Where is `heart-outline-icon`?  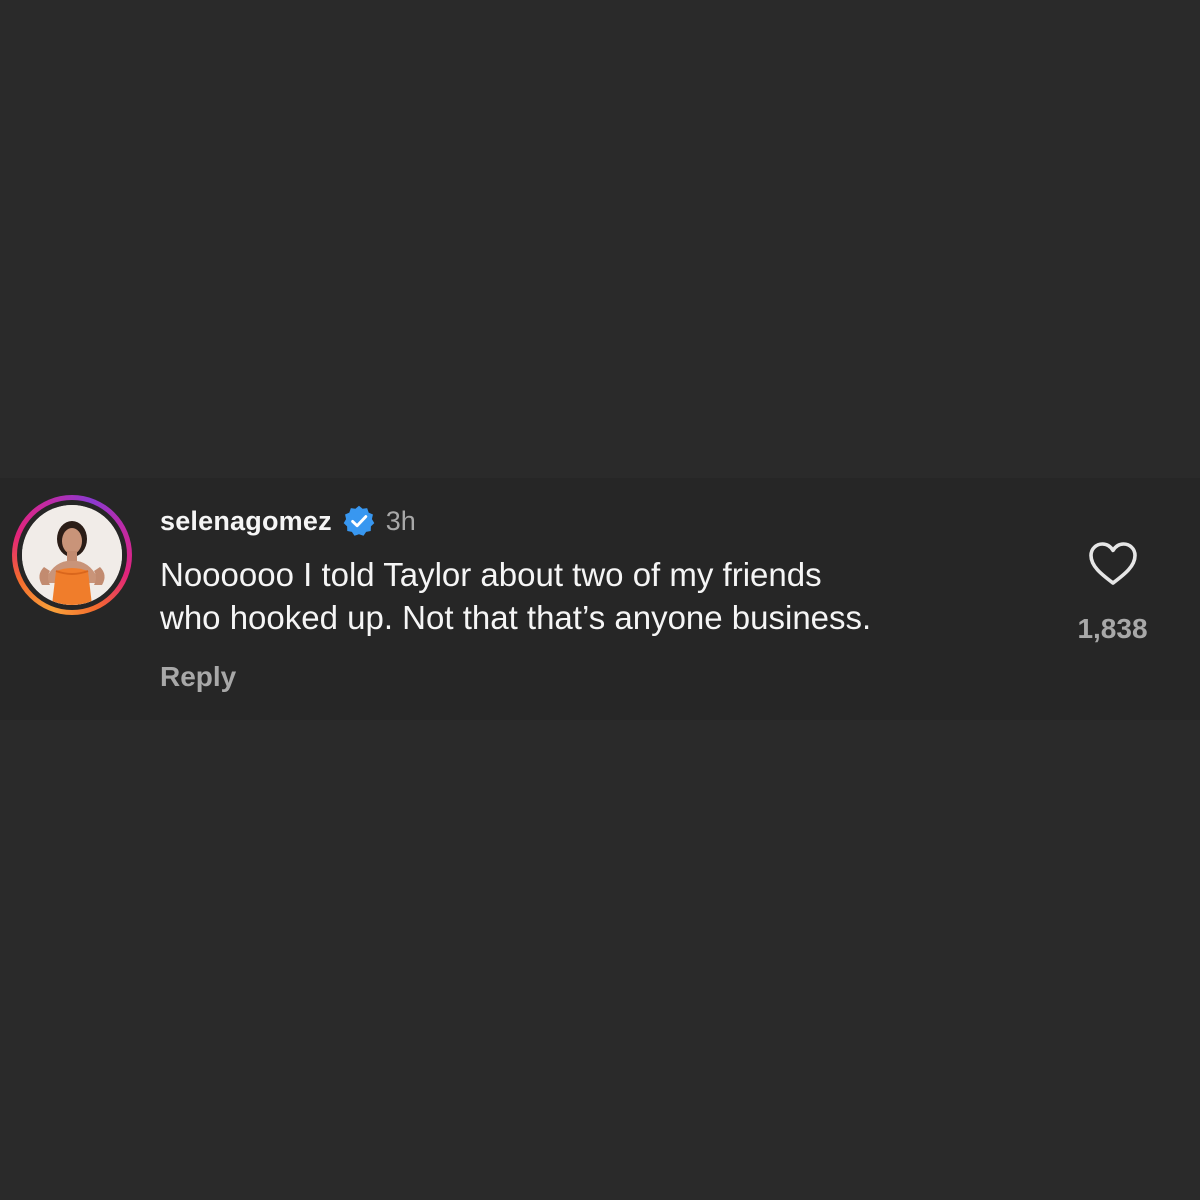 heart-outline-icon is located at coordinates (1113, 564).